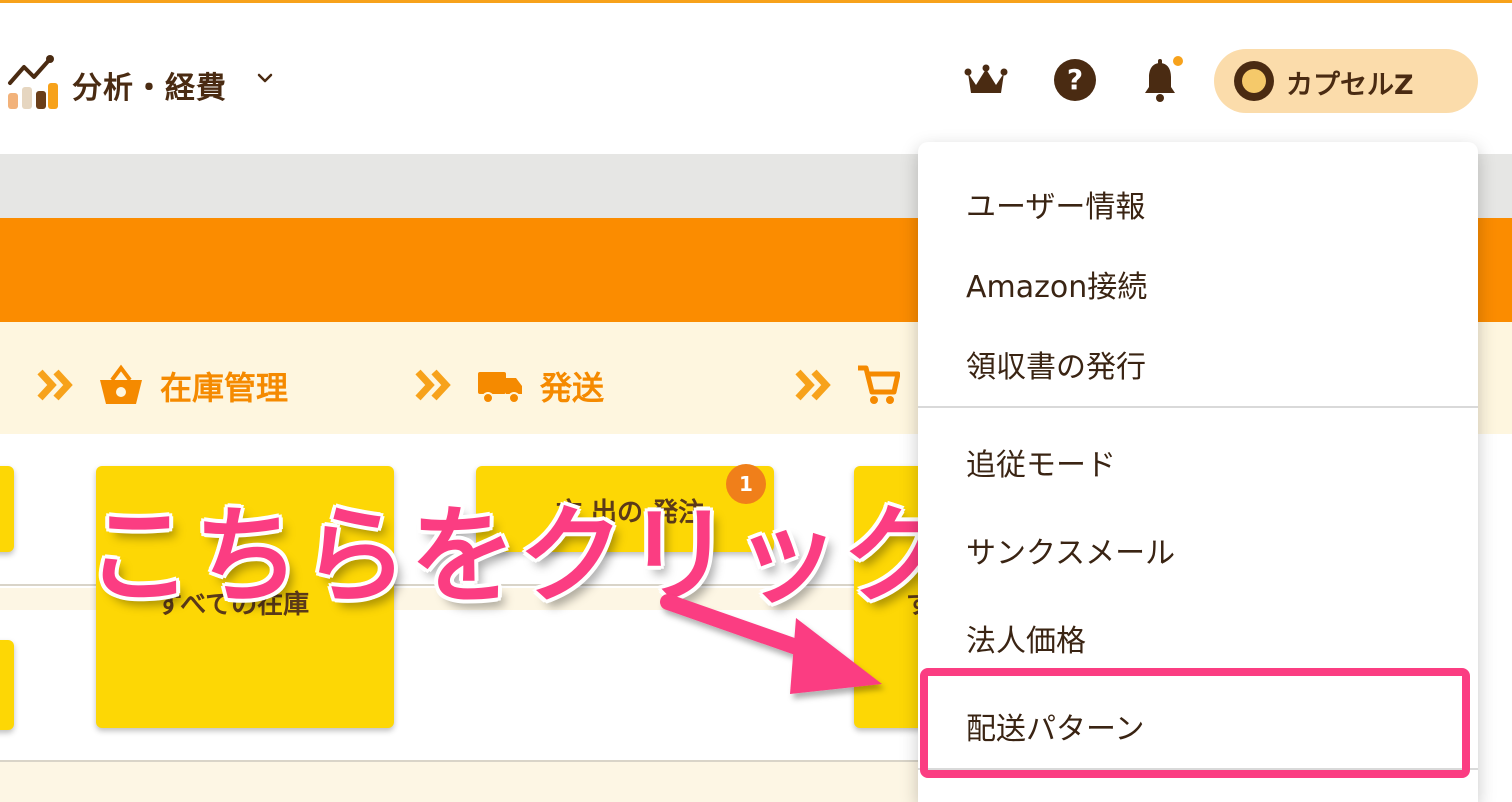 This screenshot has height=802, width=1512. Describe the element at coordinates (460, 782) in the screenshot. I see `row-strip` at that location.